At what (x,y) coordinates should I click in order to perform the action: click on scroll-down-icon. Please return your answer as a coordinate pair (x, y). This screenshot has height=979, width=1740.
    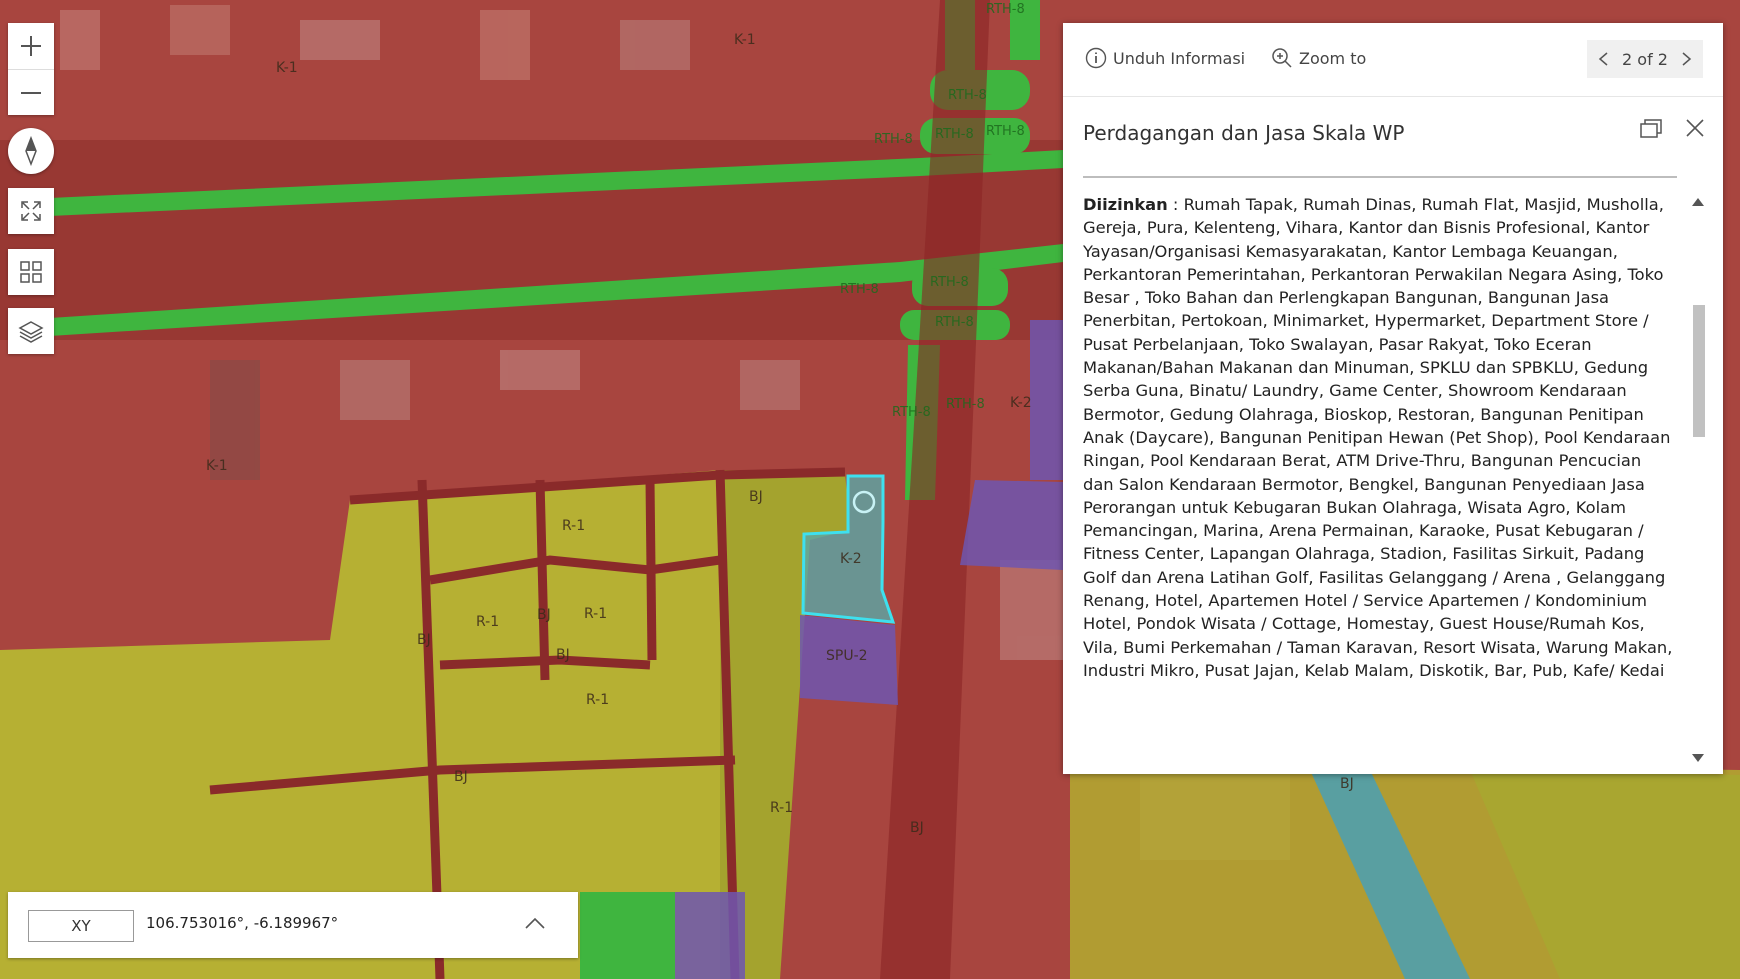
    Looking at the image, I should click on (1698, 758).